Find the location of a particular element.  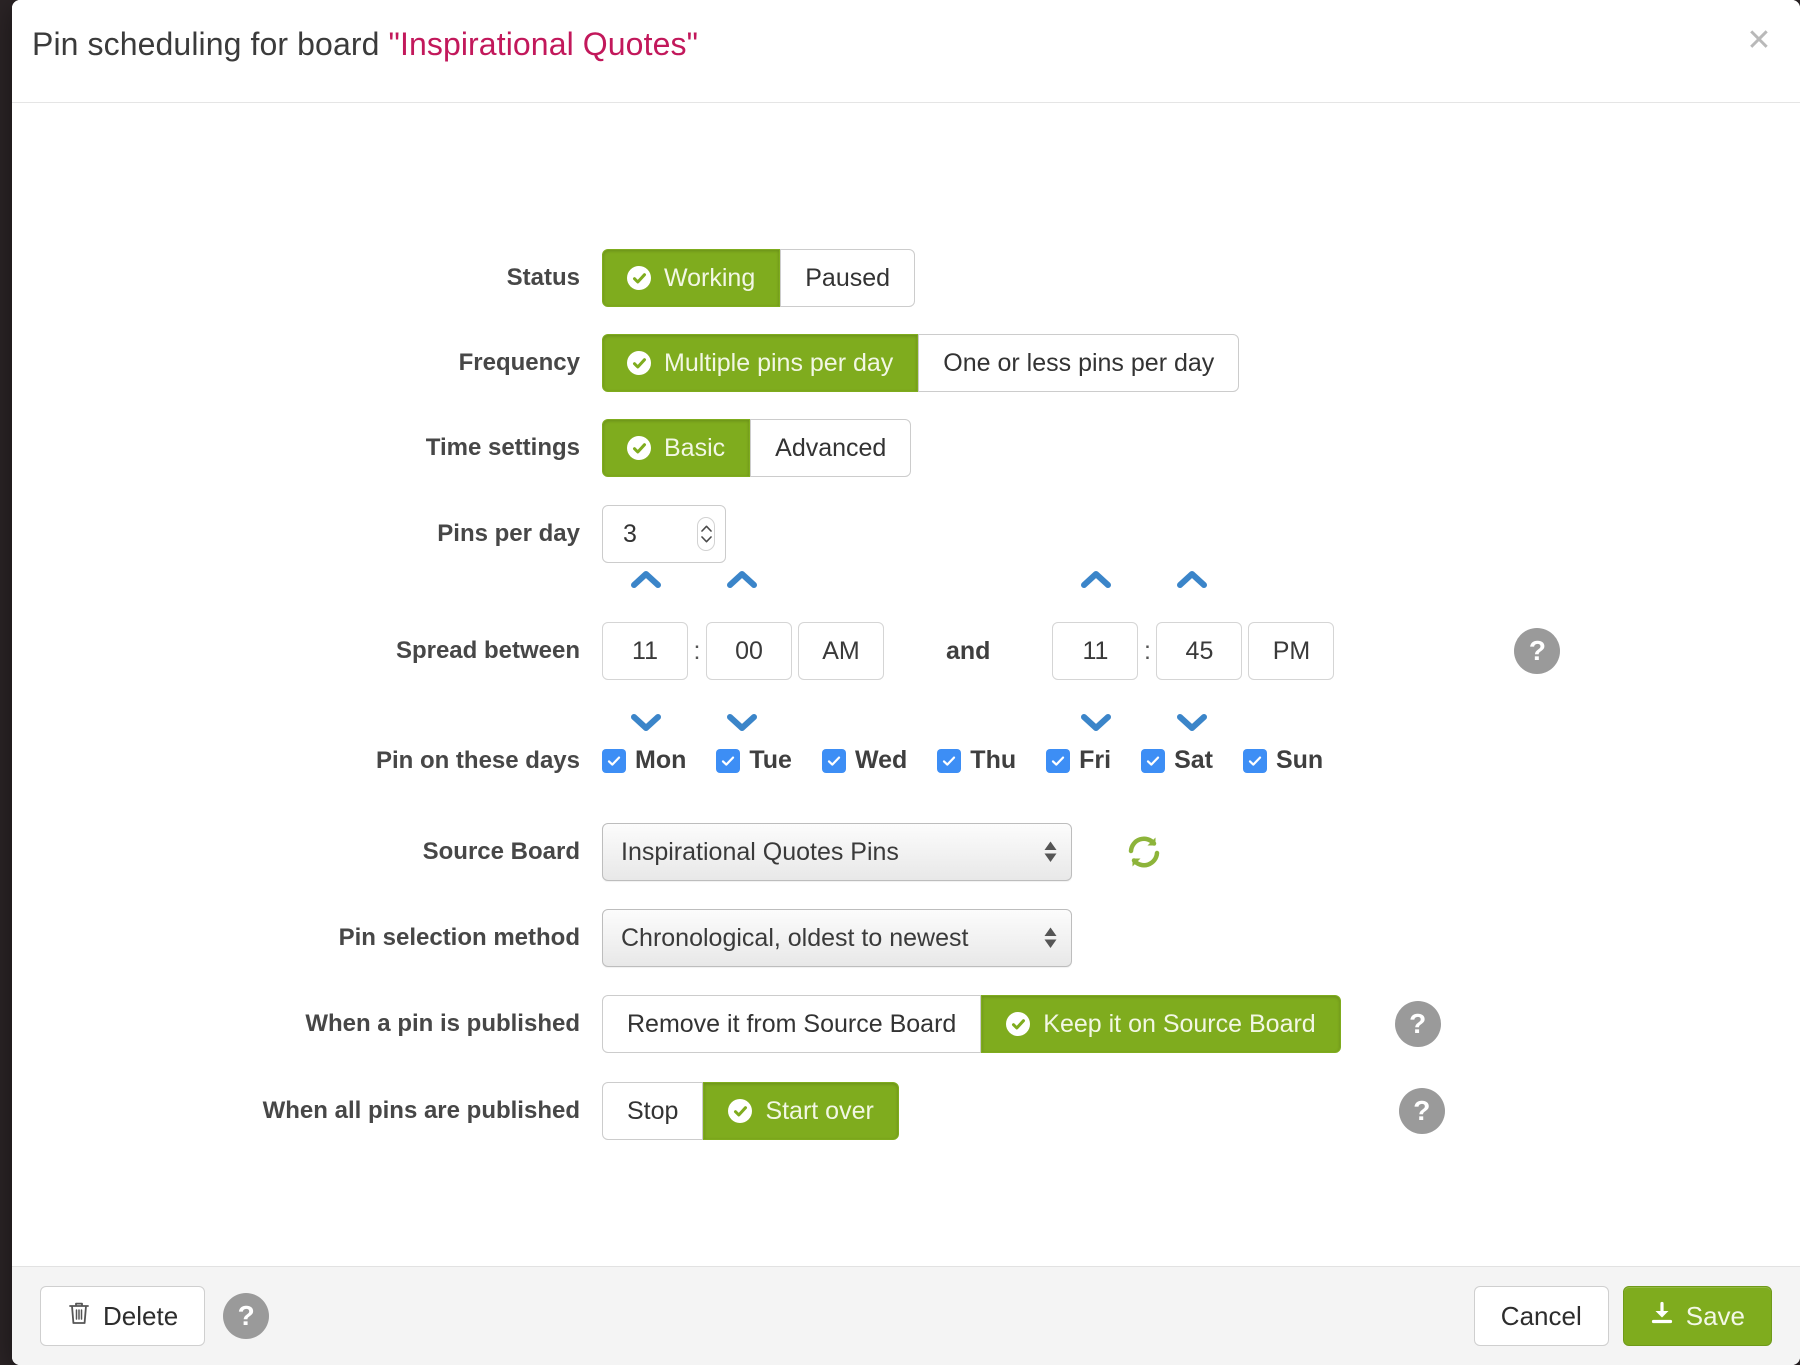

pin-selection-method-select-value: Chronological, oldest to newest is located at coordinates (795, 937).